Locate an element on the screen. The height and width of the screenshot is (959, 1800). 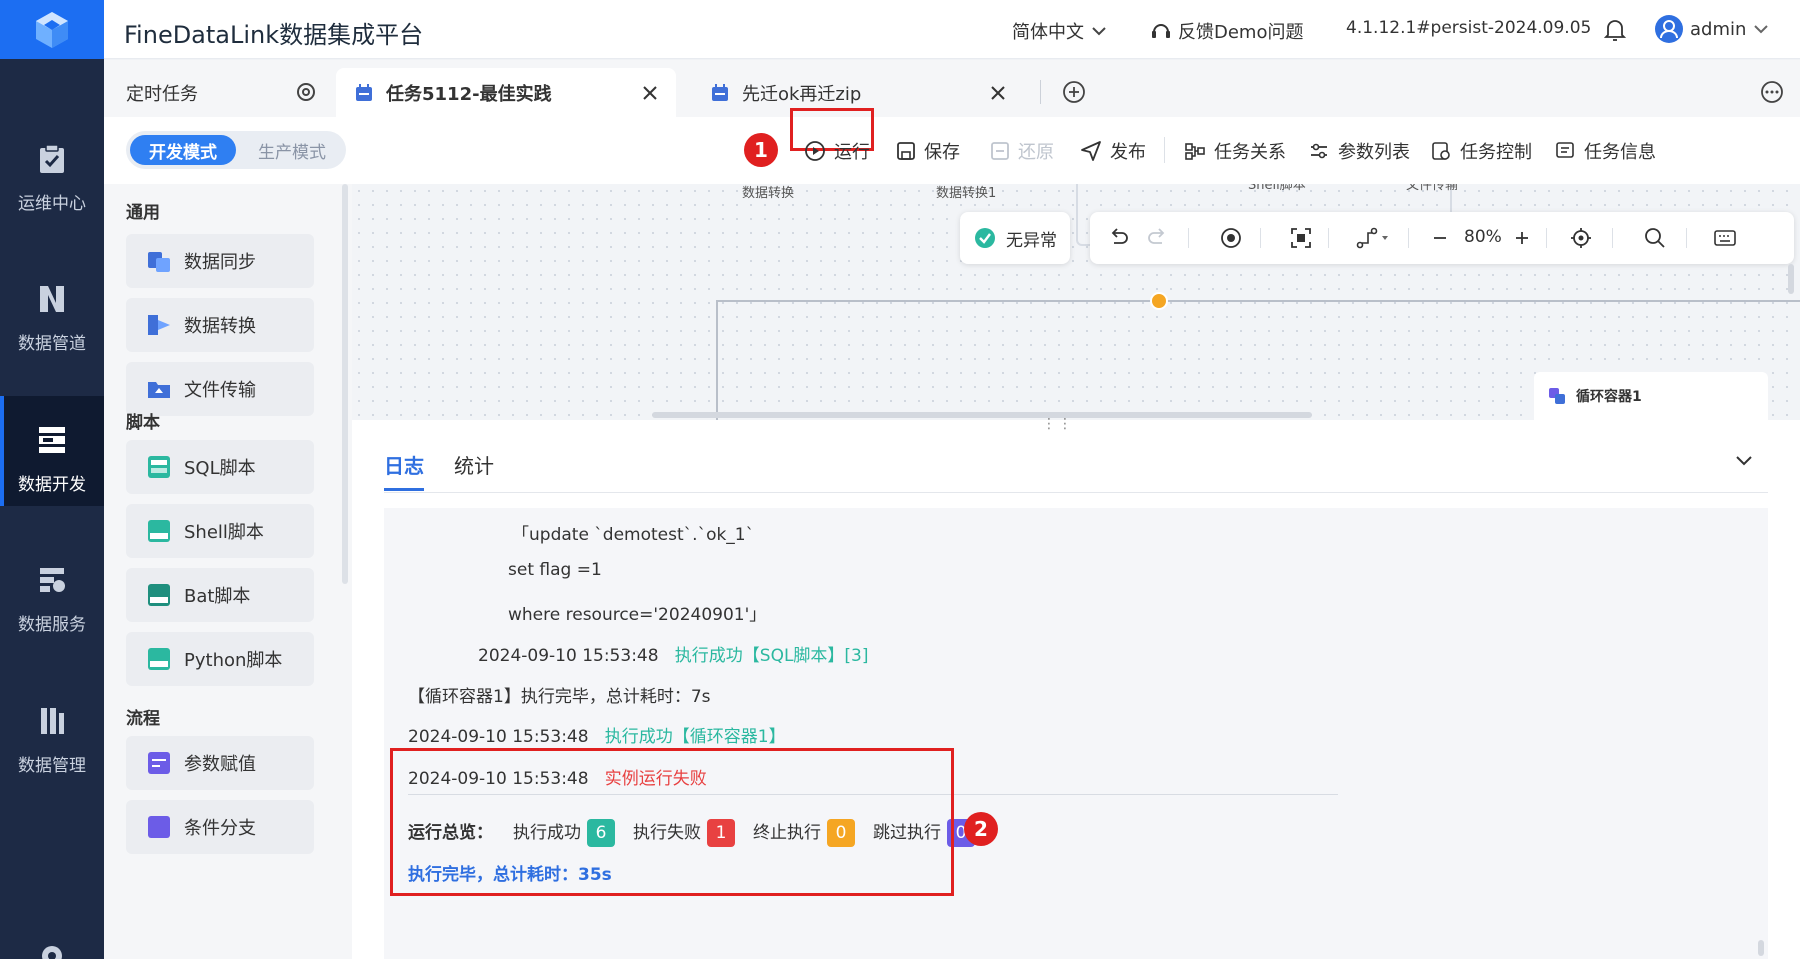
restore-icon is located at coordinates (1000, 151).